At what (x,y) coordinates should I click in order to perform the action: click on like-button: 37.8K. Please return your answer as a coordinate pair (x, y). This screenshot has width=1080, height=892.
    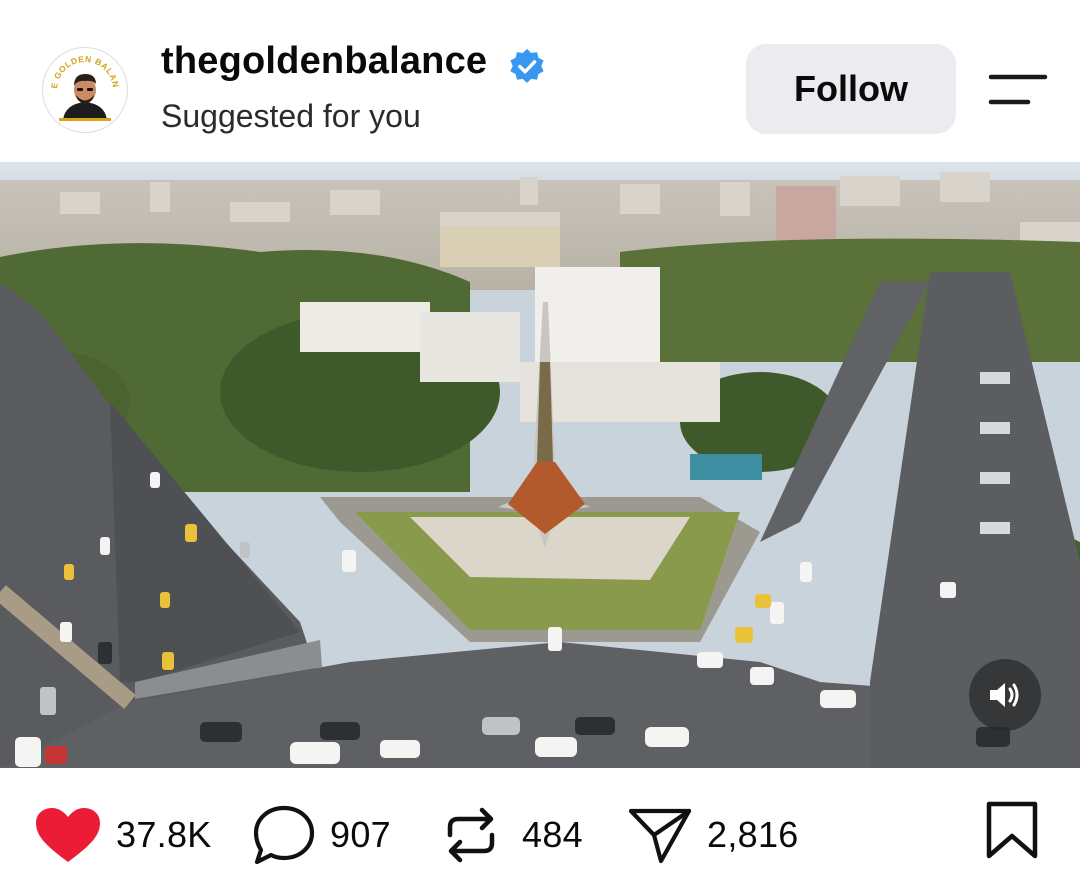
    Looking at the image, I should click on (123, 835).